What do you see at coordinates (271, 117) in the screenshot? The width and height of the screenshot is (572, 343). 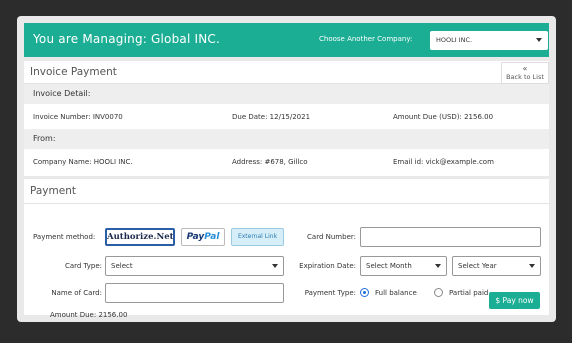 I see `due-date: Due Date: 12/15/2021` at bounding box center [271, 117].